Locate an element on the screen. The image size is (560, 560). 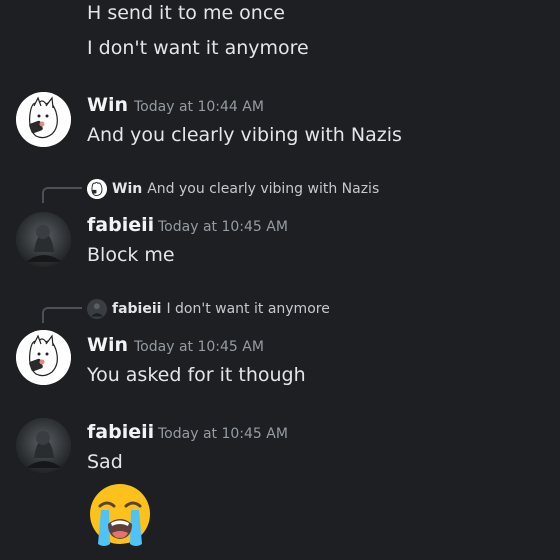
reply-author: Win is located at coordinates (127, 189).